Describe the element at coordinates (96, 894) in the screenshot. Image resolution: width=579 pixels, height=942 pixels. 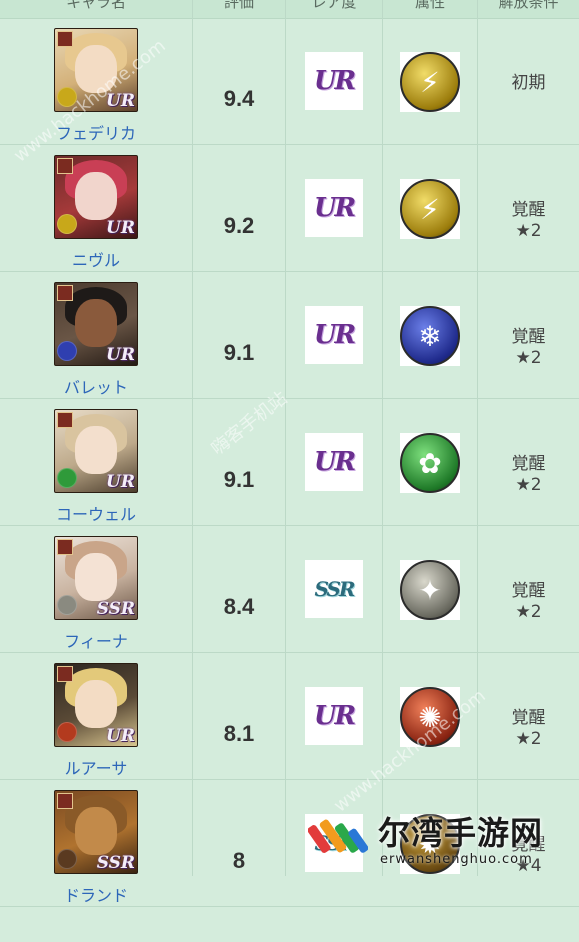
I see `character-name-link: ドランド` at that location.